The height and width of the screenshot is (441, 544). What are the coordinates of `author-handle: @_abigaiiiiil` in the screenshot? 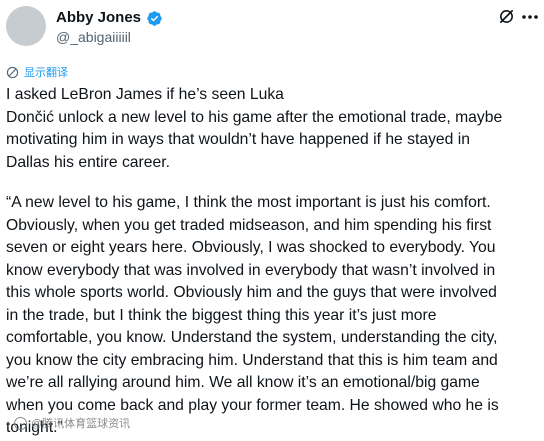 It's located at (93, 37).